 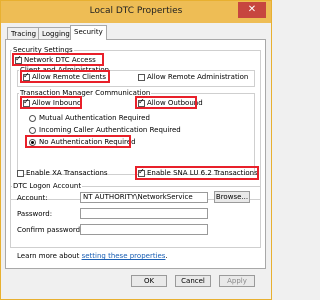 I want to click on password-field, so click(x=144, y=213).